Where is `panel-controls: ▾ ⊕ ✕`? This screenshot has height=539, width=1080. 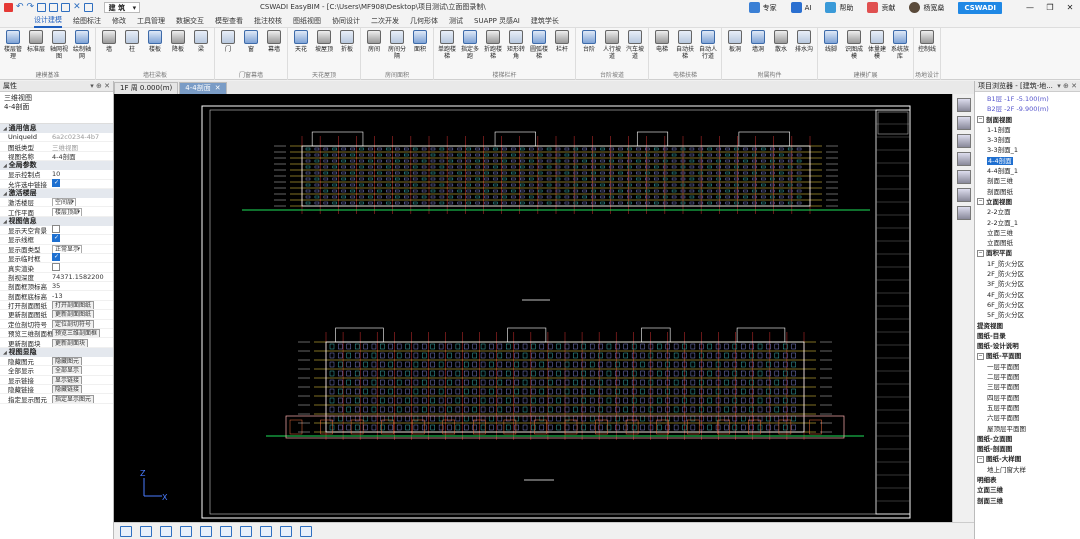
panel-controls: ▾ ⊕ ✕ is located at coordinates (100, 86).